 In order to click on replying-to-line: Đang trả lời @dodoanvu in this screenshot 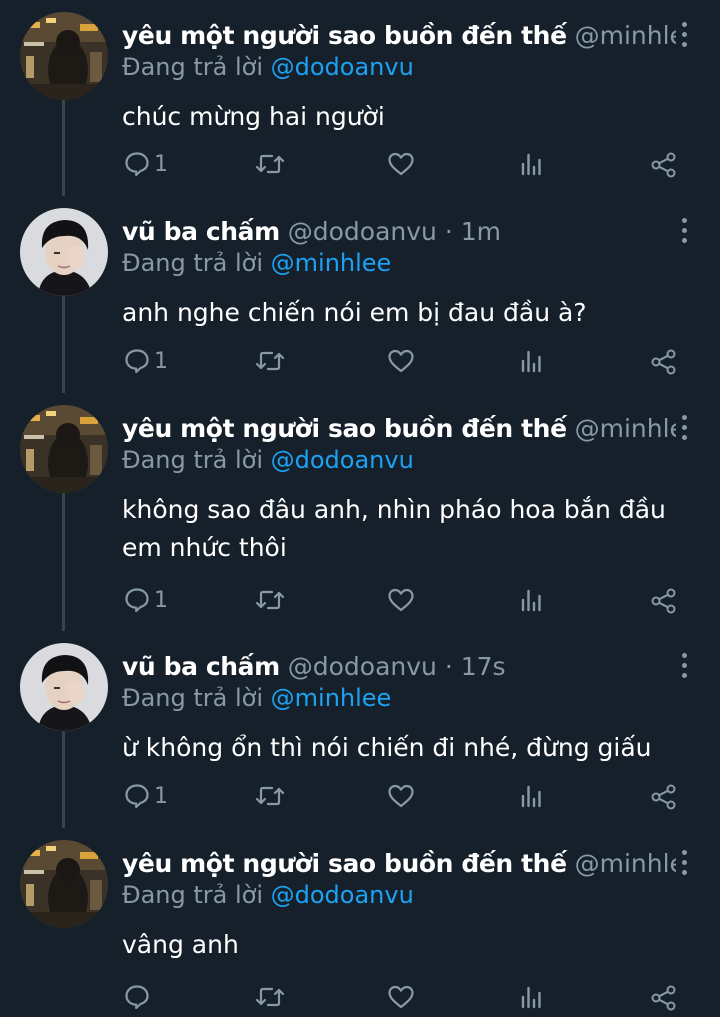, I will do `click(268, 895)`.